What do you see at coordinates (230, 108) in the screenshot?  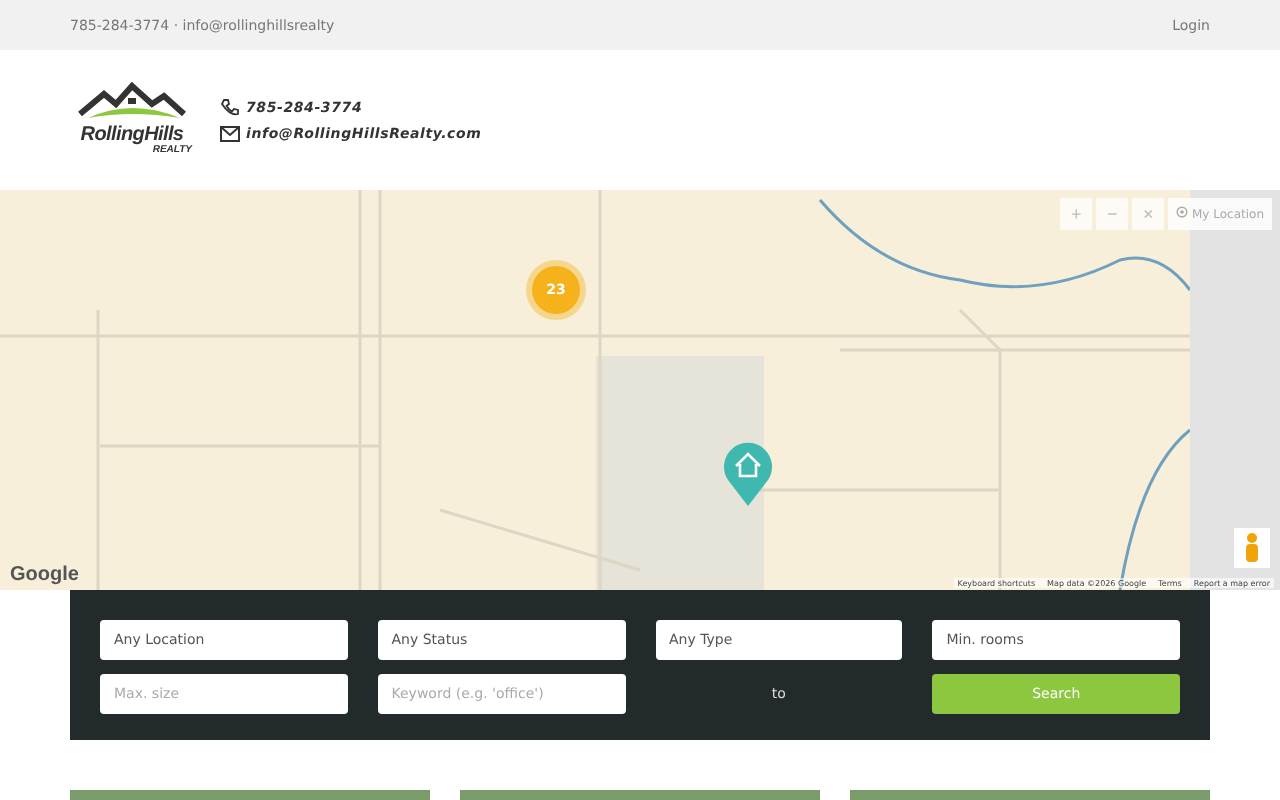 I see `phone-icon` at bounding box center [230, 108].